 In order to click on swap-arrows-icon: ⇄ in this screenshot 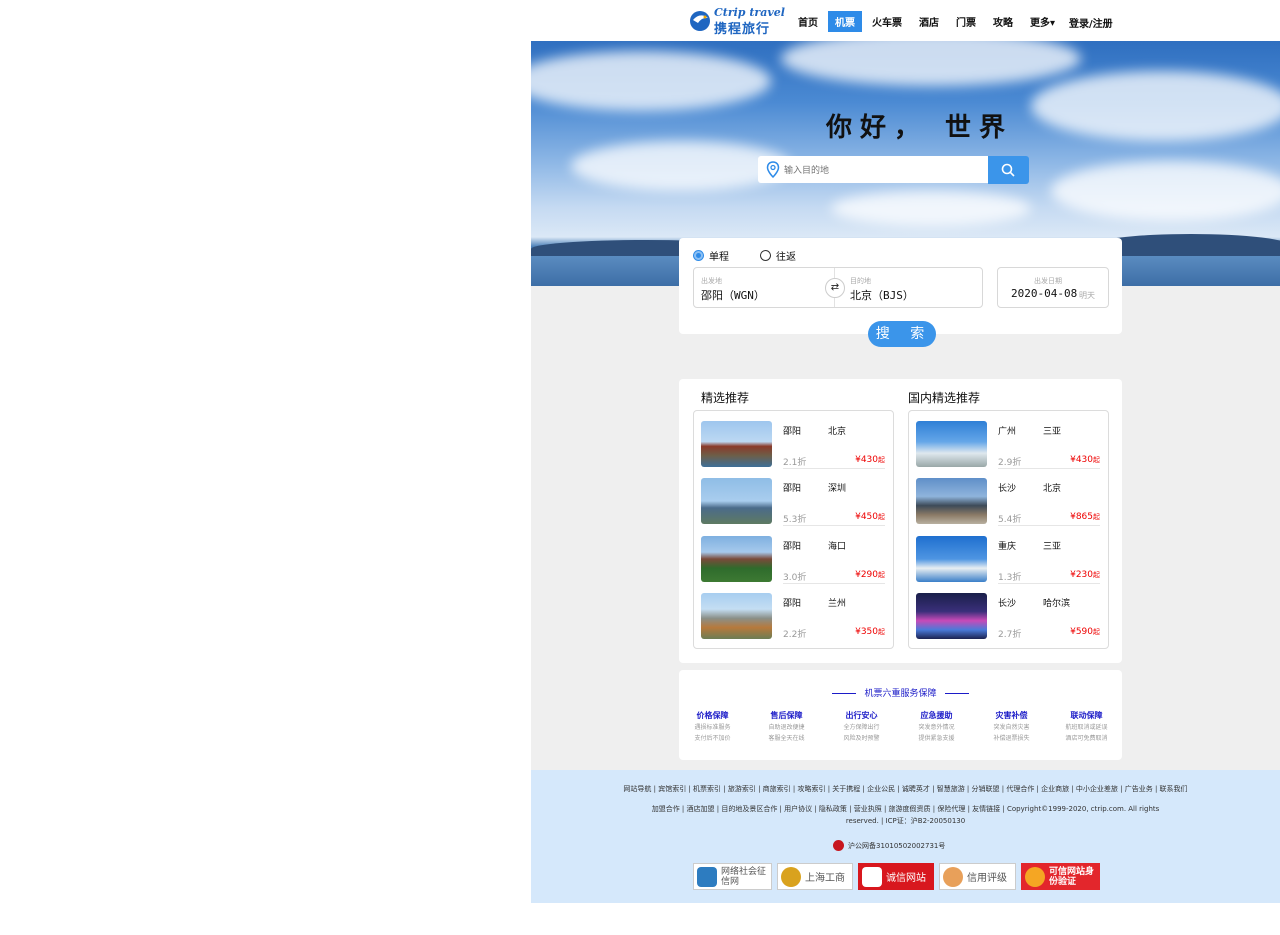, I will do `click(835, 287)`.